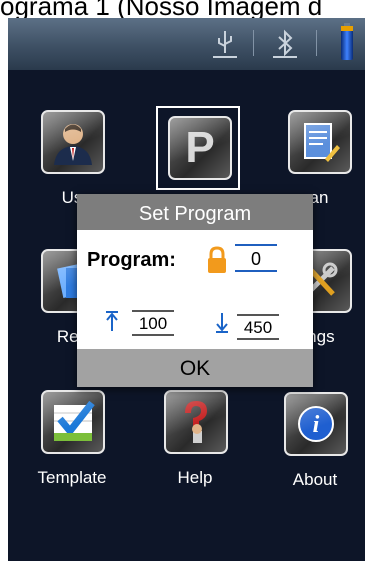  I want to click on help-icon, so click(196, 422).